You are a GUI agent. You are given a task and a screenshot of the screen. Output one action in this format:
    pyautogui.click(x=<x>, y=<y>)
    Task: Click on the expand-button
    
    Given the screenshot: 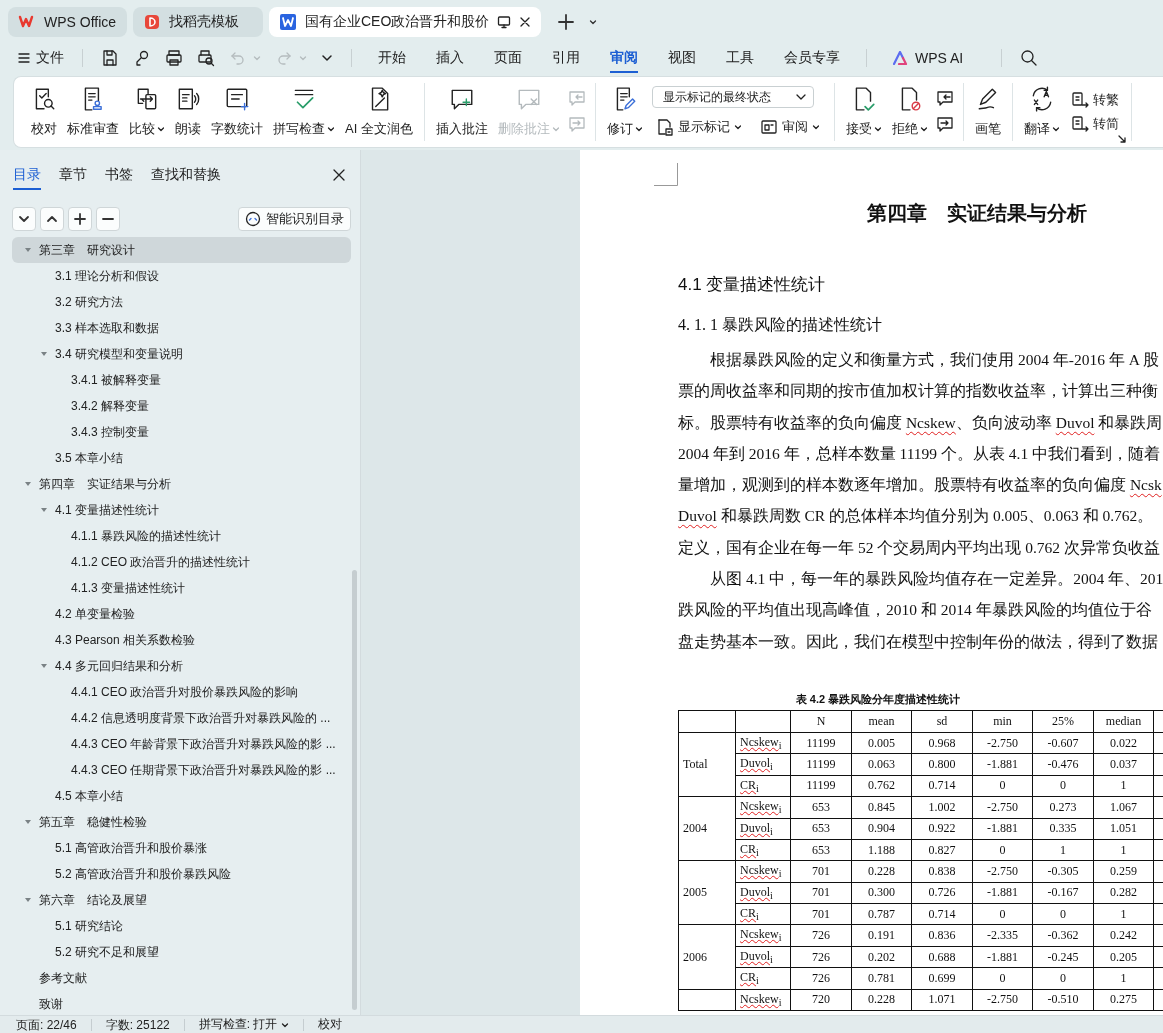 What is the action you would take?
    pyautogui.click(x=52, y=219)
    